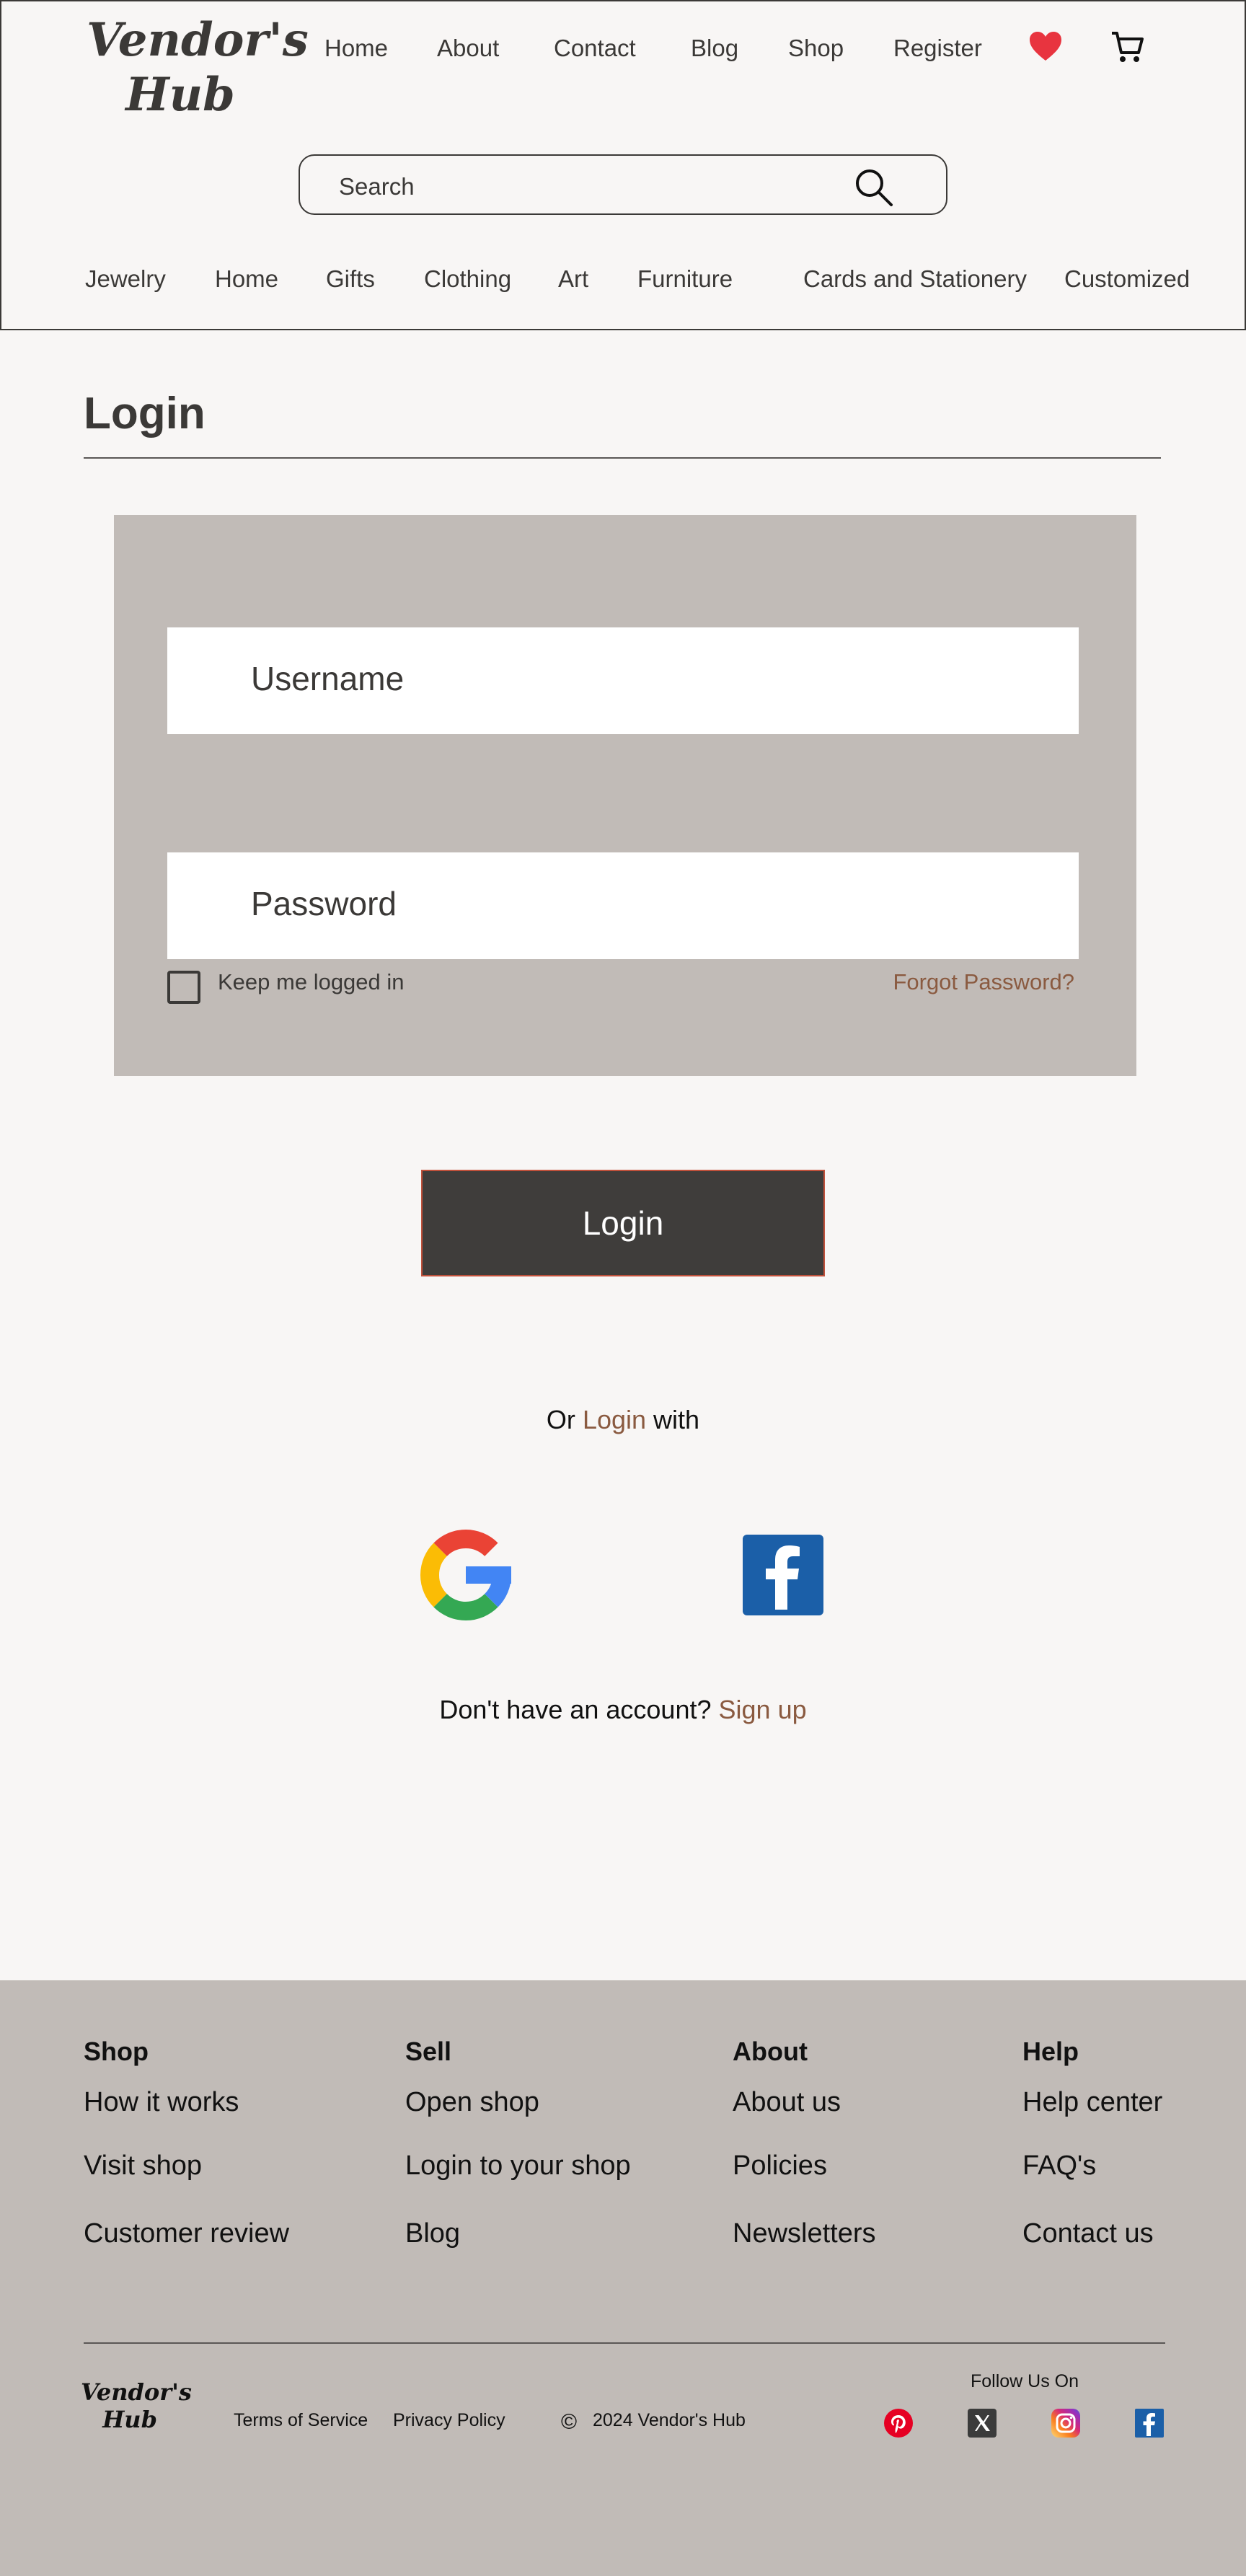 The height and width of the screenshot is (2576, 1246). I want to click on footer-link-faqs: FAQ's, so click(1059, 2166).